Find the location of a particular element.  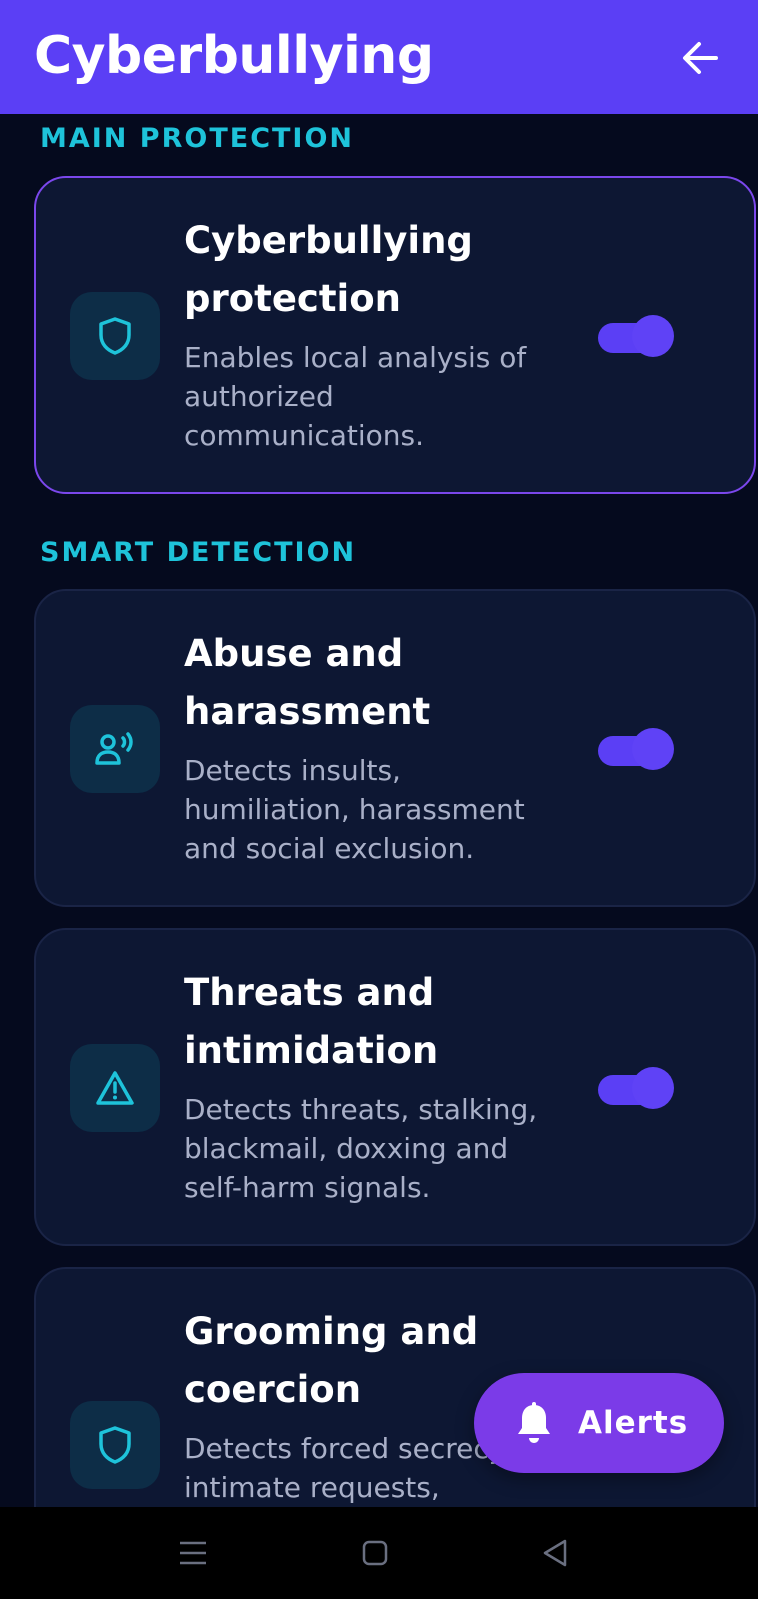

abuse-harassment-toggle is located at coordinates (636, 749).